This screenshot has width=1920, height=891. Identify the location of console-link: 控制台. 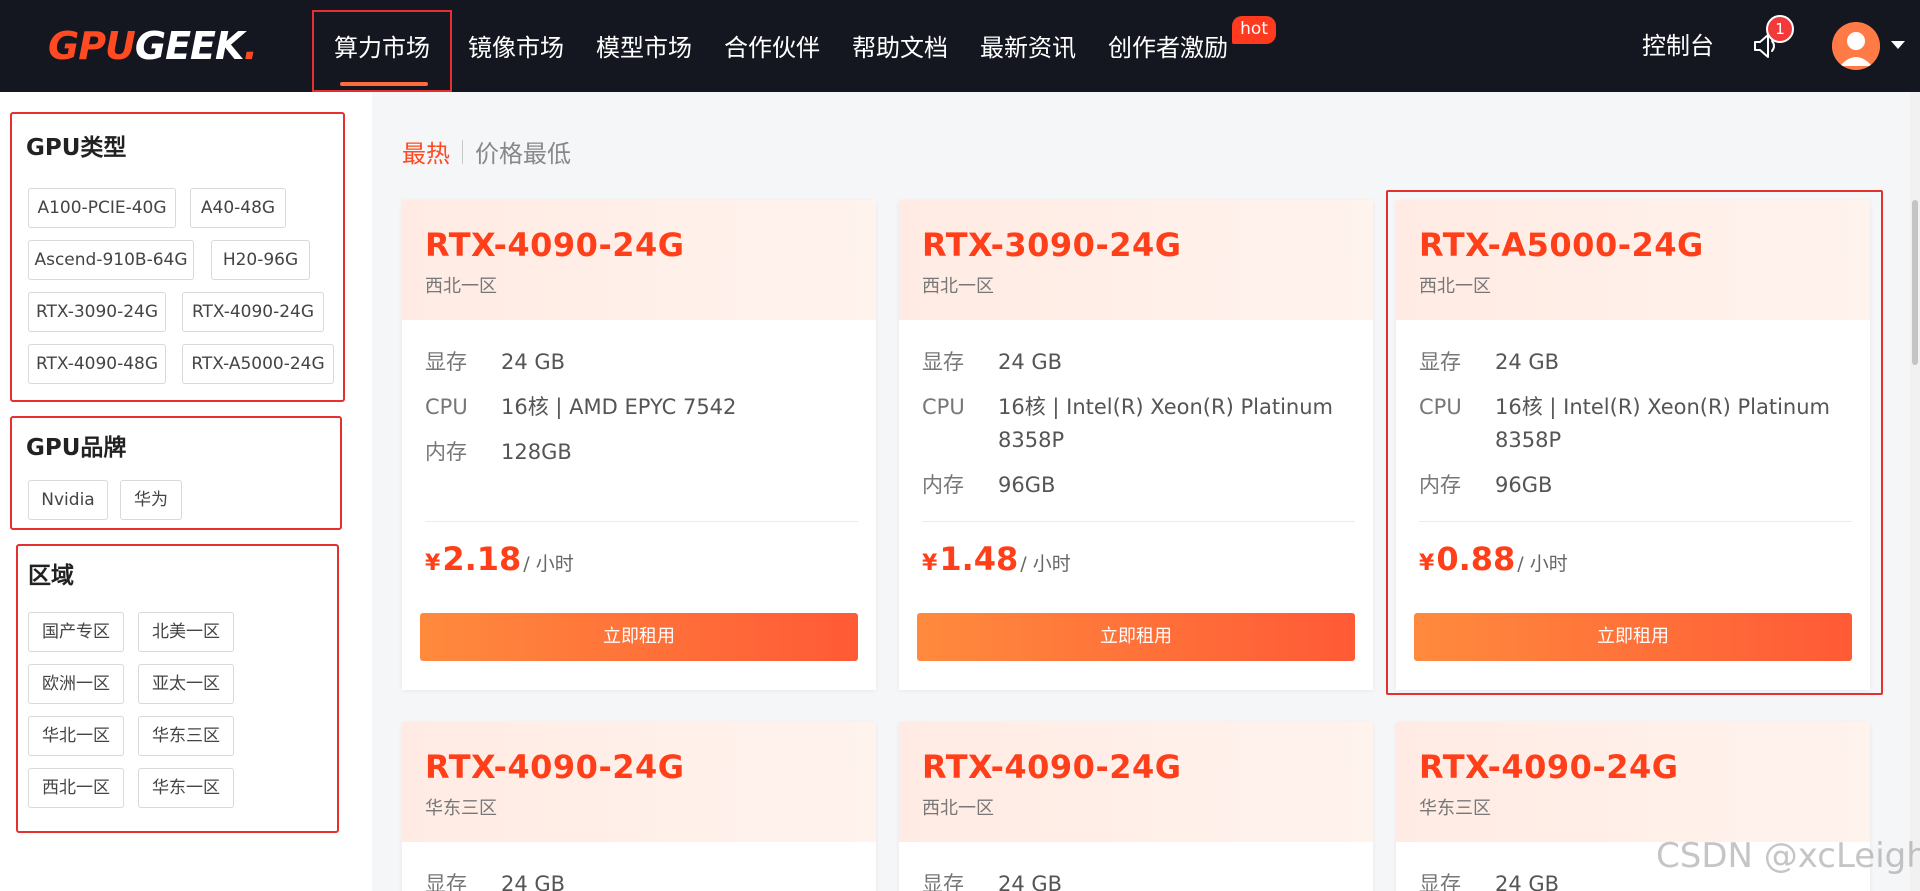
(1678, 46).